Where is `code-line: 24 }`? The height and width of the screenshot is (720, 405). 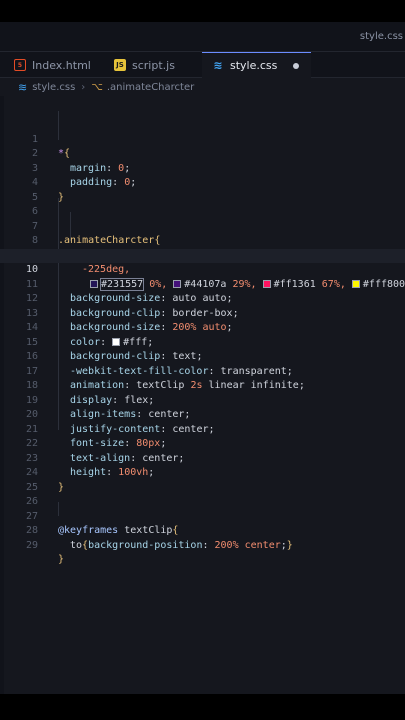
code-line: 24 } is located at coordinates (202, 472).